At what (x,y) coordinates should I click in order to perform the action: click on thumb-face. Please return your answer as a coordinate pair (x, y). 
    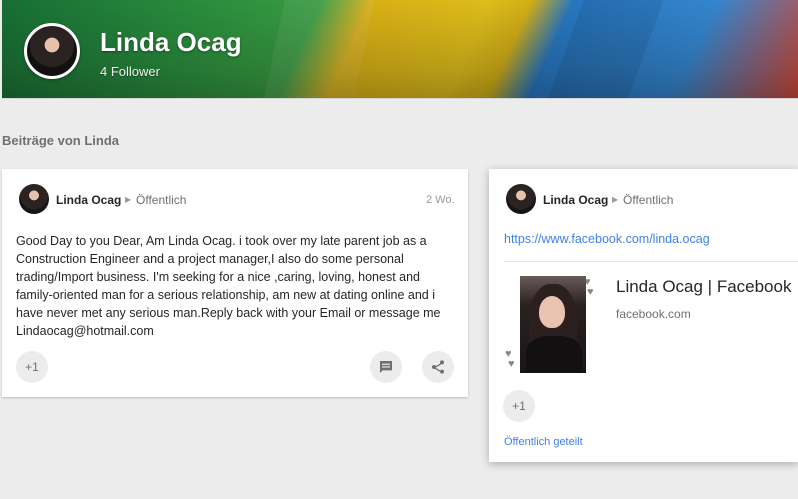
    Looking at the image, I should click on (552, 312).